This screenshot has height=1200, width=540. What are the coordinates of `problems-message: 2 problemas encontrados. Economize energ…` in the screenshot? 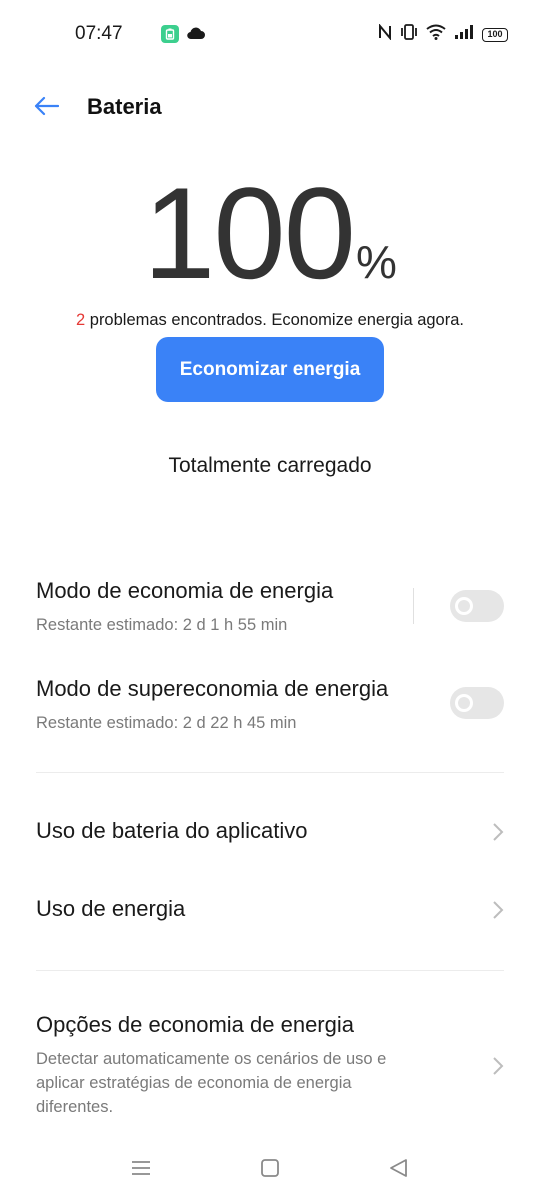 It's located at (270, 320).